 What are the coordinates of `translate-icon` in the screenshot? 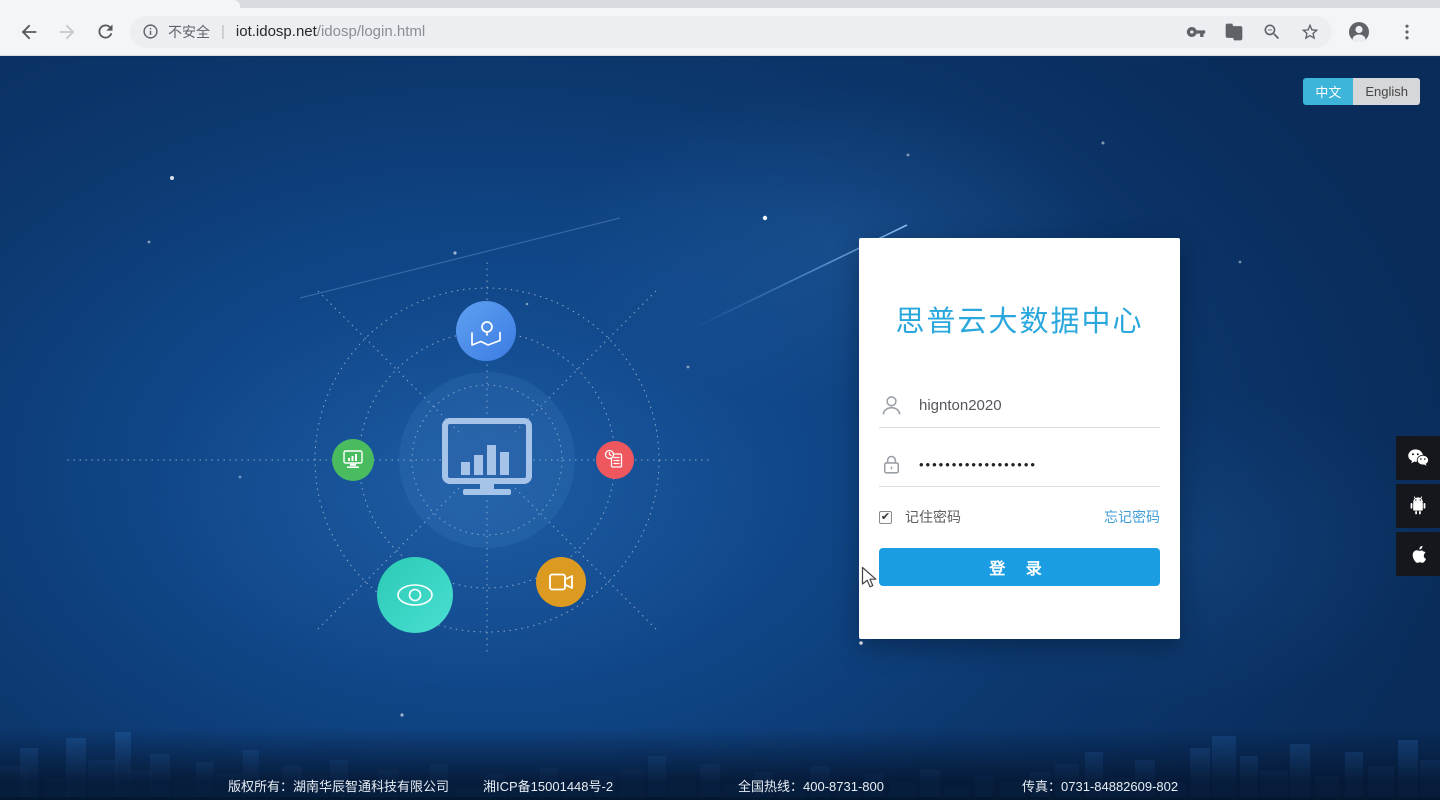 It's located at (1234, 31).